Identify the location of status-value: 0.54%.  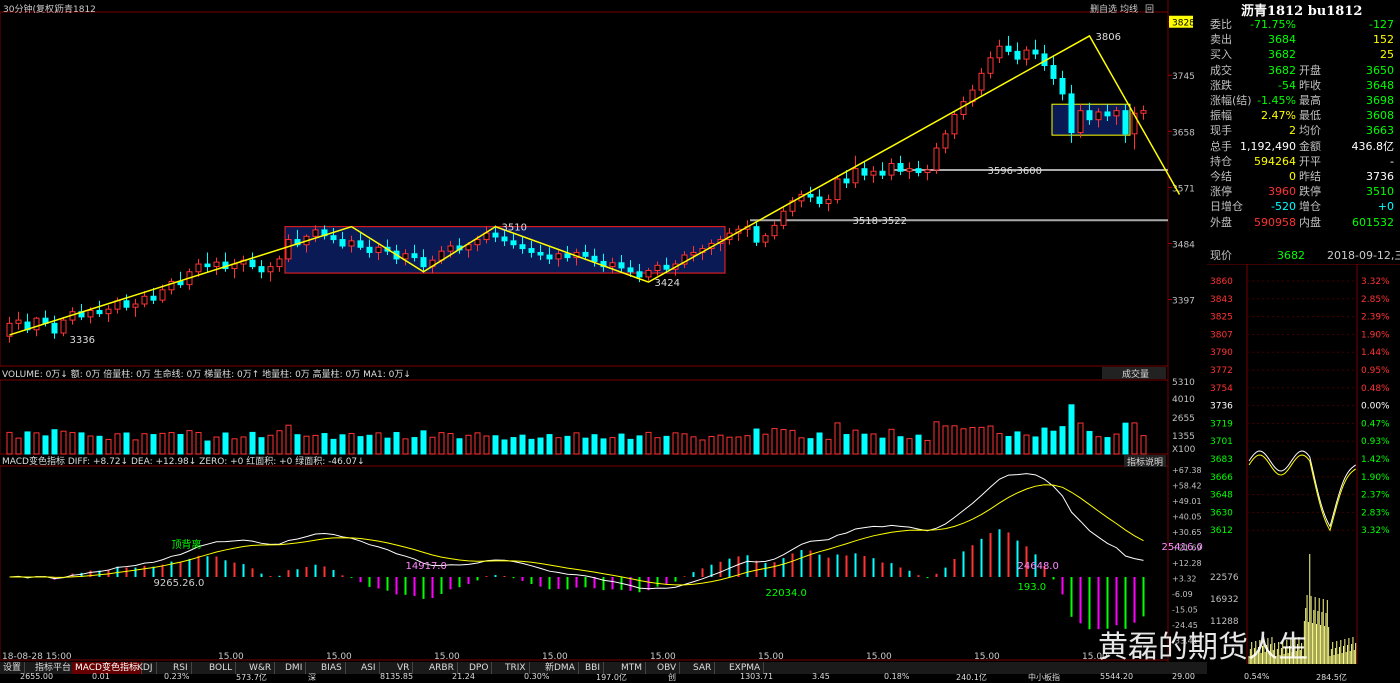
(1257, 676).